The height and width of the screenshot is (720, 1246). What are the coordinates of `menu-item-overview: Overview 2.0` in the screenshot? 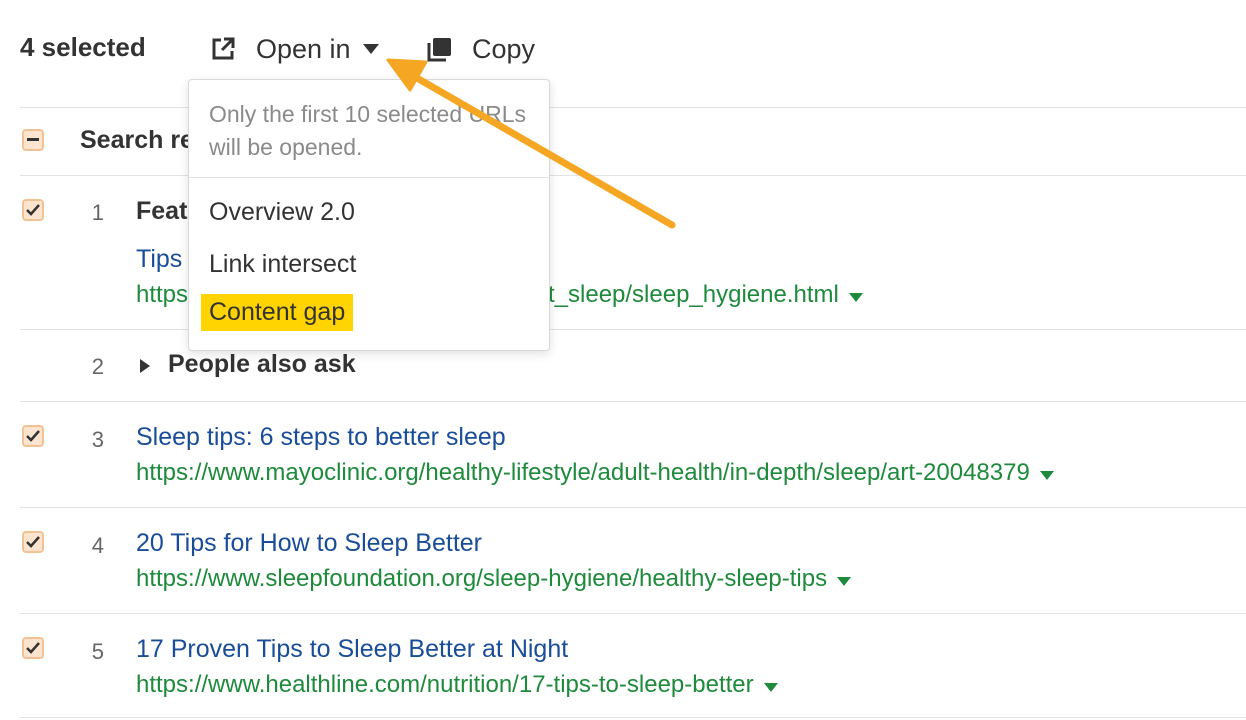 It's located at (282, 212).